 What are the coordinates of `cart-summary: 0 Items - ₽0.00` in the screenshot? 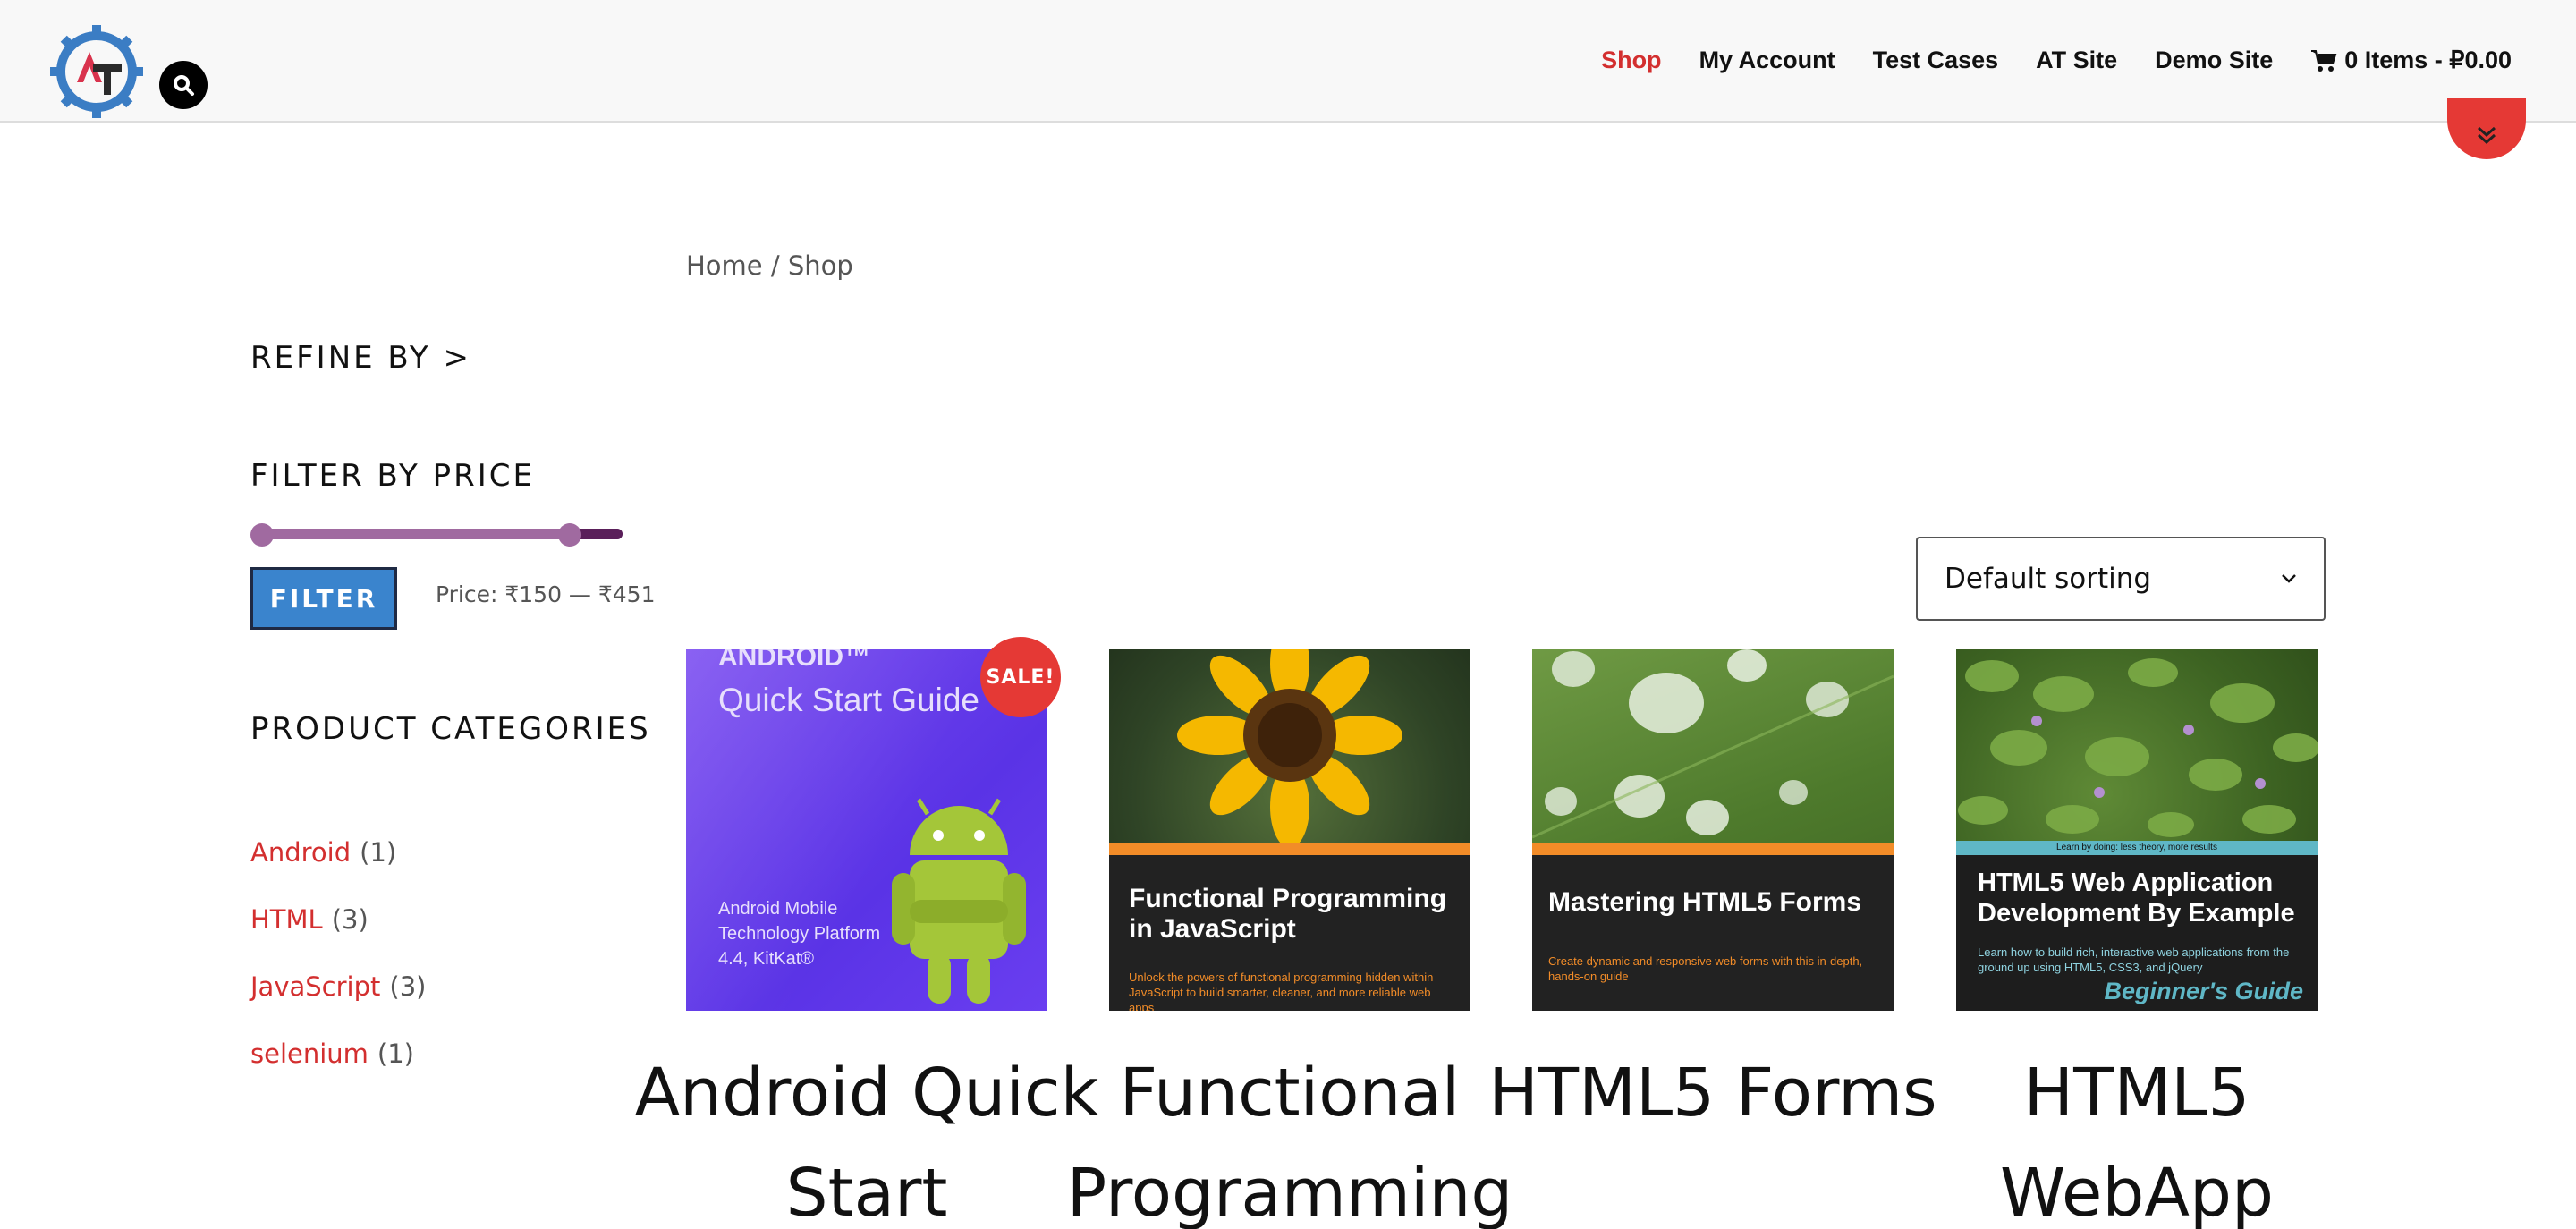 It's located at (2428, 60).